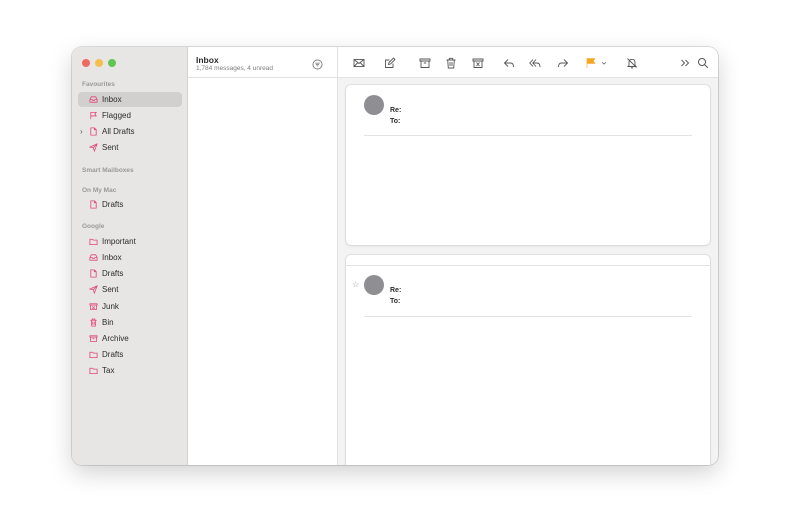 The width and height of the screenshot is (800, 525). What do you see at coordinates (130, 338) in the screenshot?
I see `sidebar-item-archive: Archive` at bounding box center [130, 338].